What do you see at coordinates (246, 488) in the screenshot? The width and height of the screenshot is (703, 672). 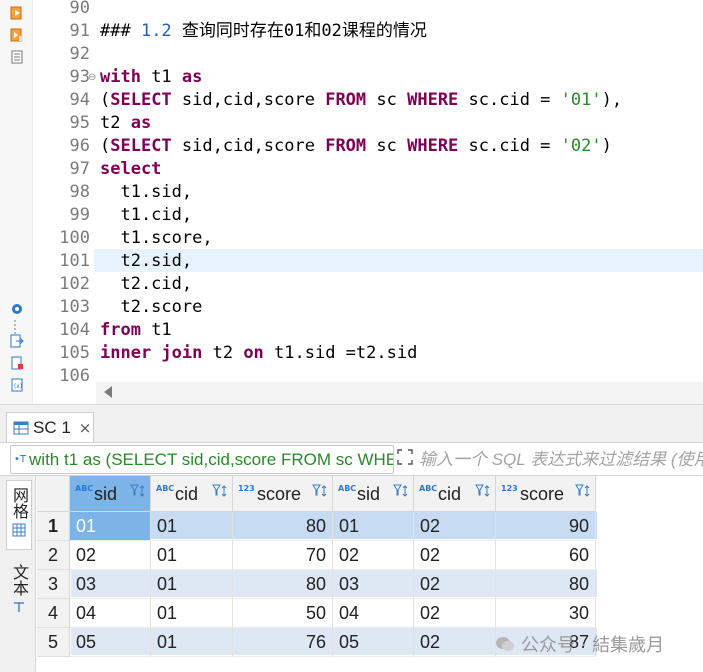 I see `column-type-icon: 123` at bounding box center [246, 488].